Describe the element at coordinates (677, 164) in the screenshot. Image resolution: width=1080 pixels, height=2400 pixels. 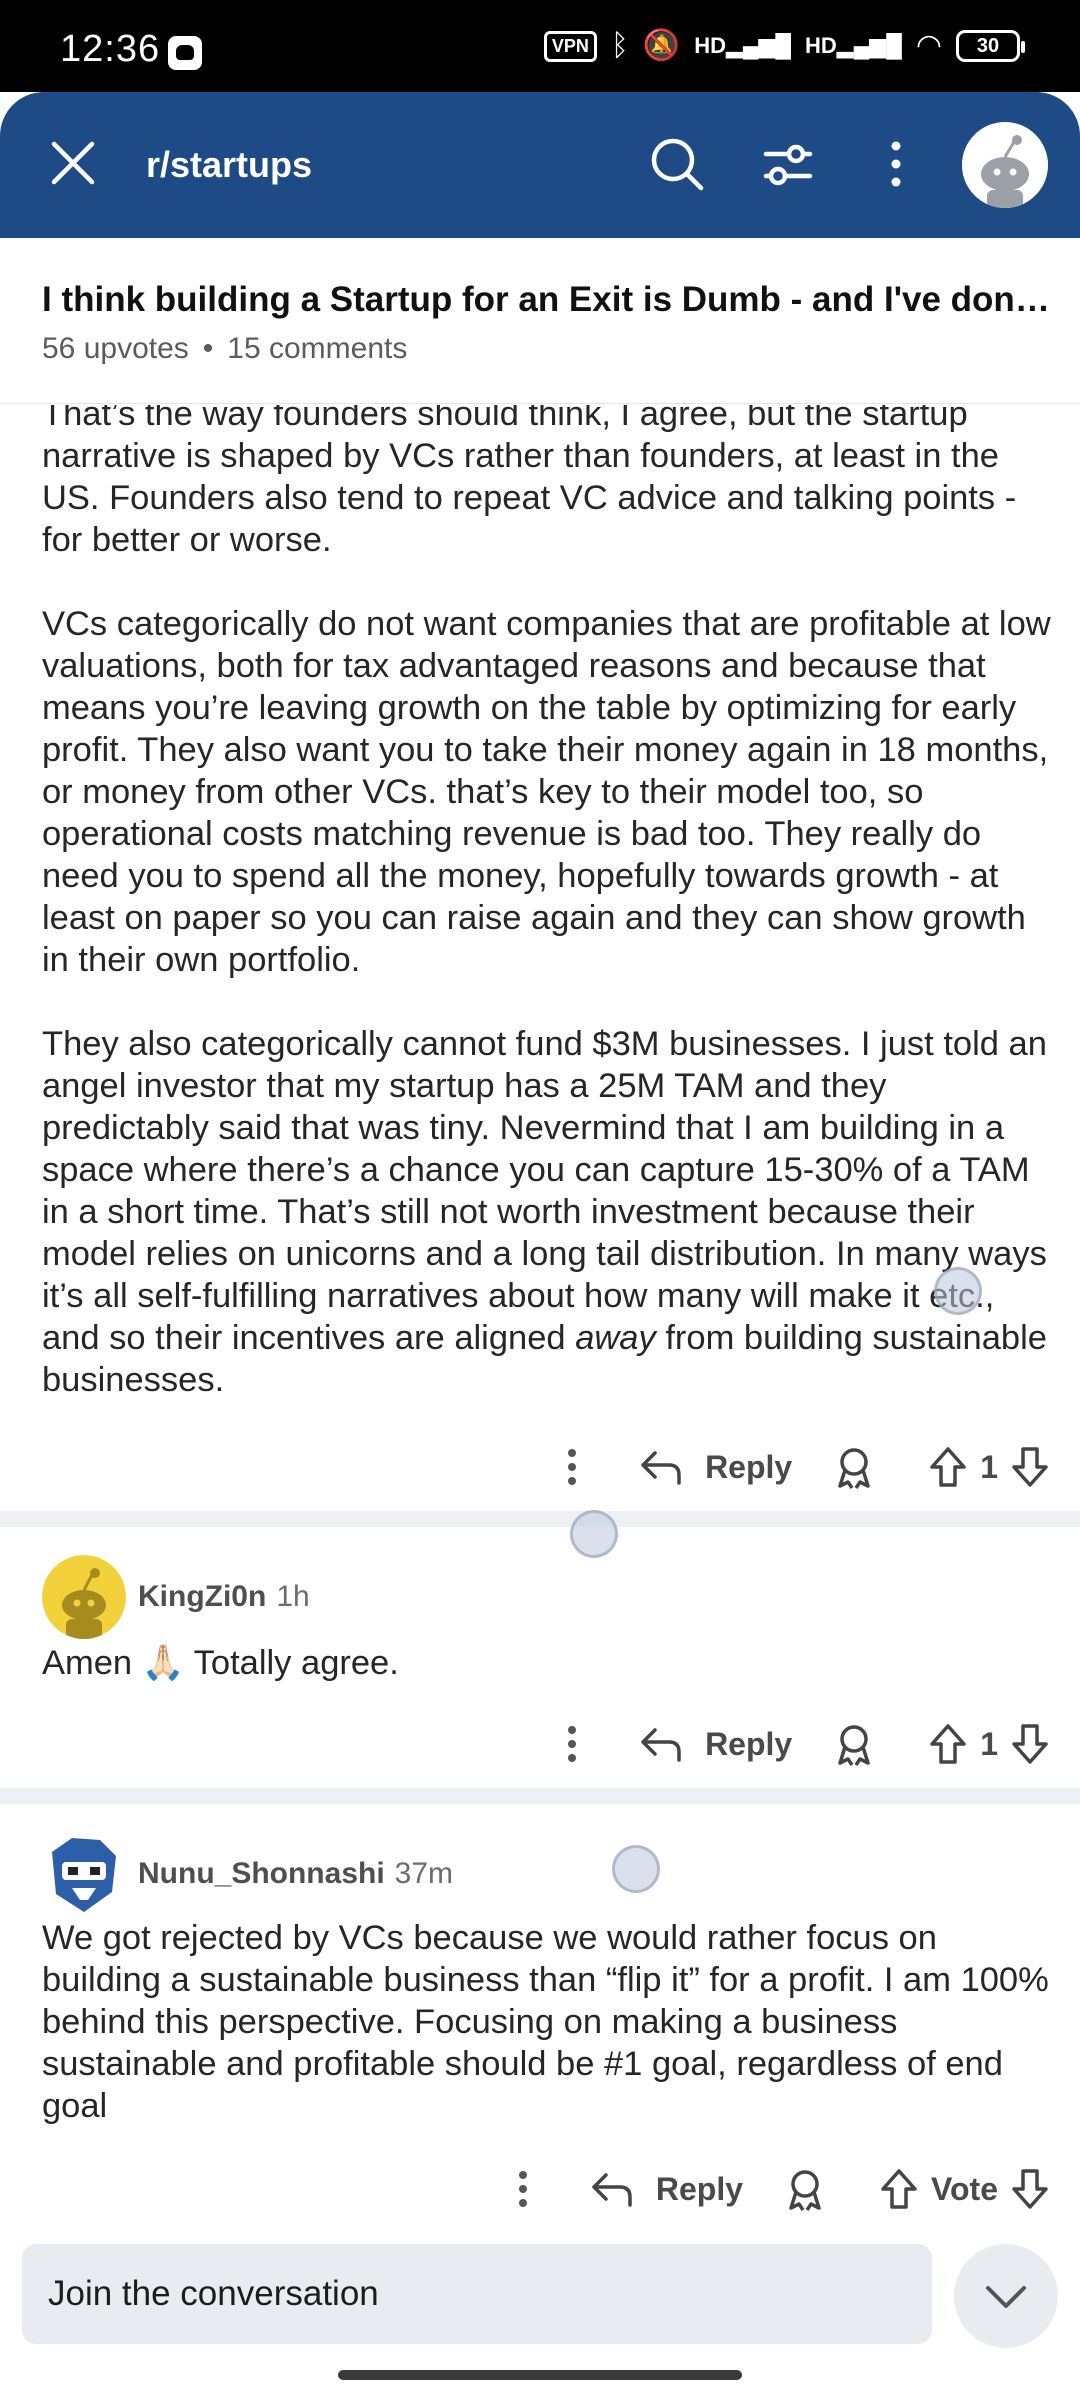
I see `search-icon` at that location.